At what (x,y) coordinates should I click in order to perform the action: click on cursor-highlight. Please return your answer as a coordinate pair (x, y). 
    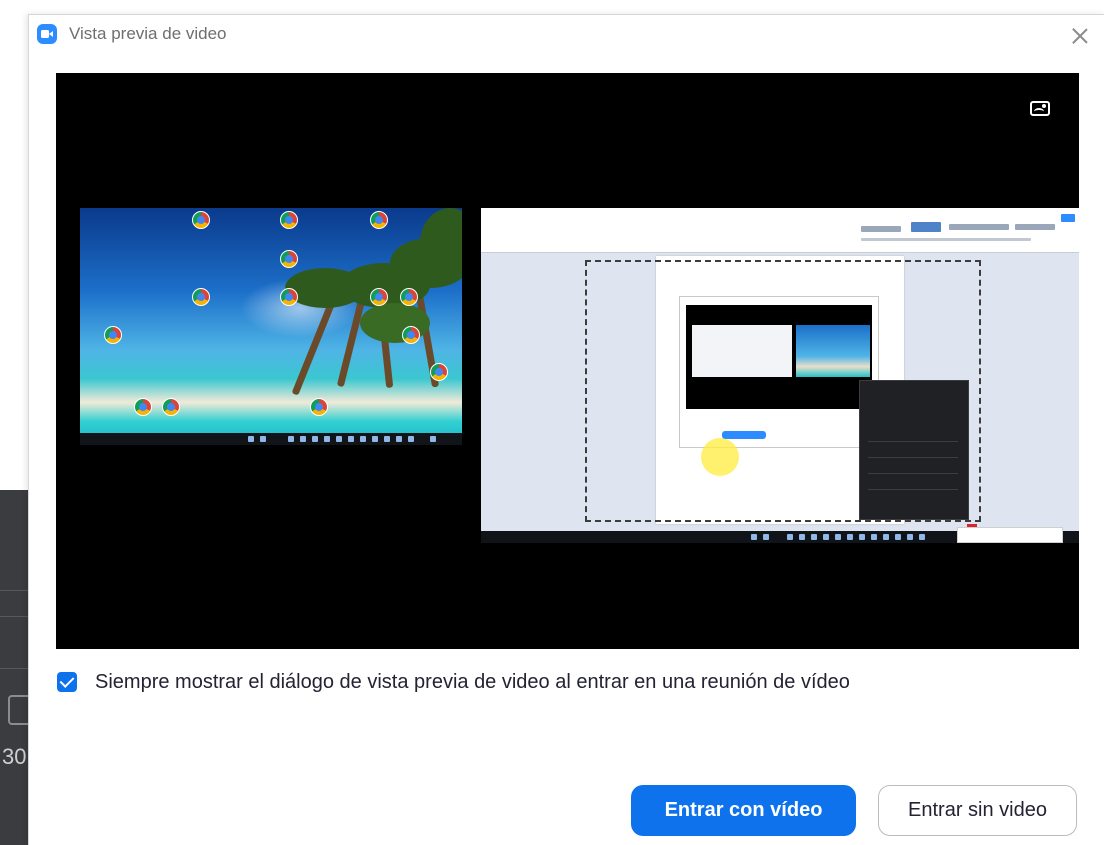
    Looking at the image, I should click on (720, 457).